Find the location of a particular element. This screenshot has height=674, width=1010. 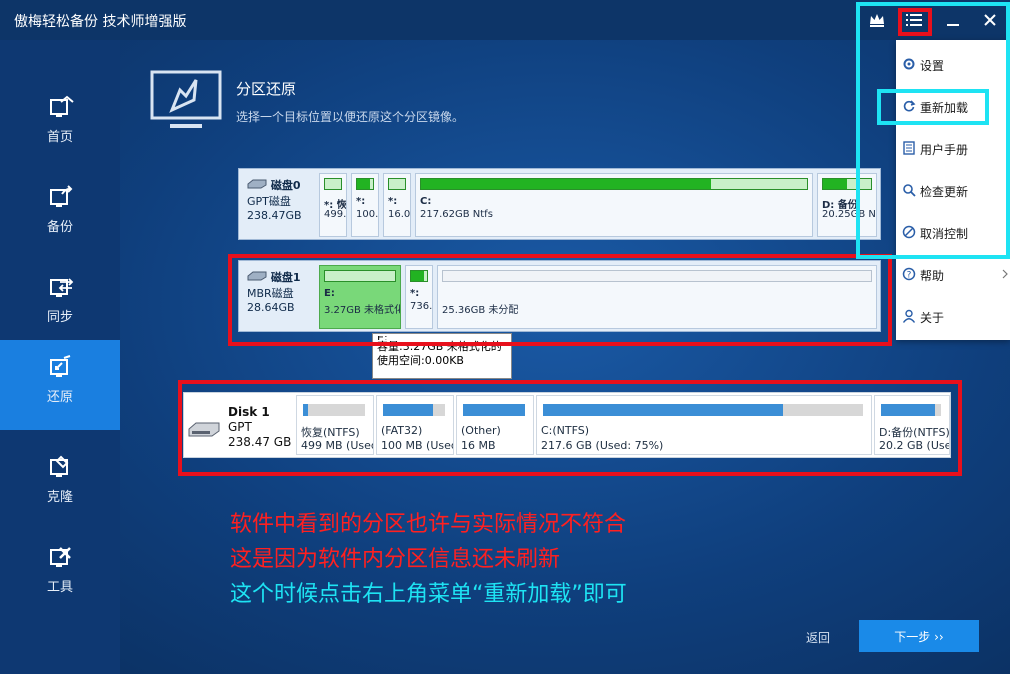

annotation-note-3: 这个时候点击右上角菜单“重新加载”即可 is located at coordinates (428, 594).